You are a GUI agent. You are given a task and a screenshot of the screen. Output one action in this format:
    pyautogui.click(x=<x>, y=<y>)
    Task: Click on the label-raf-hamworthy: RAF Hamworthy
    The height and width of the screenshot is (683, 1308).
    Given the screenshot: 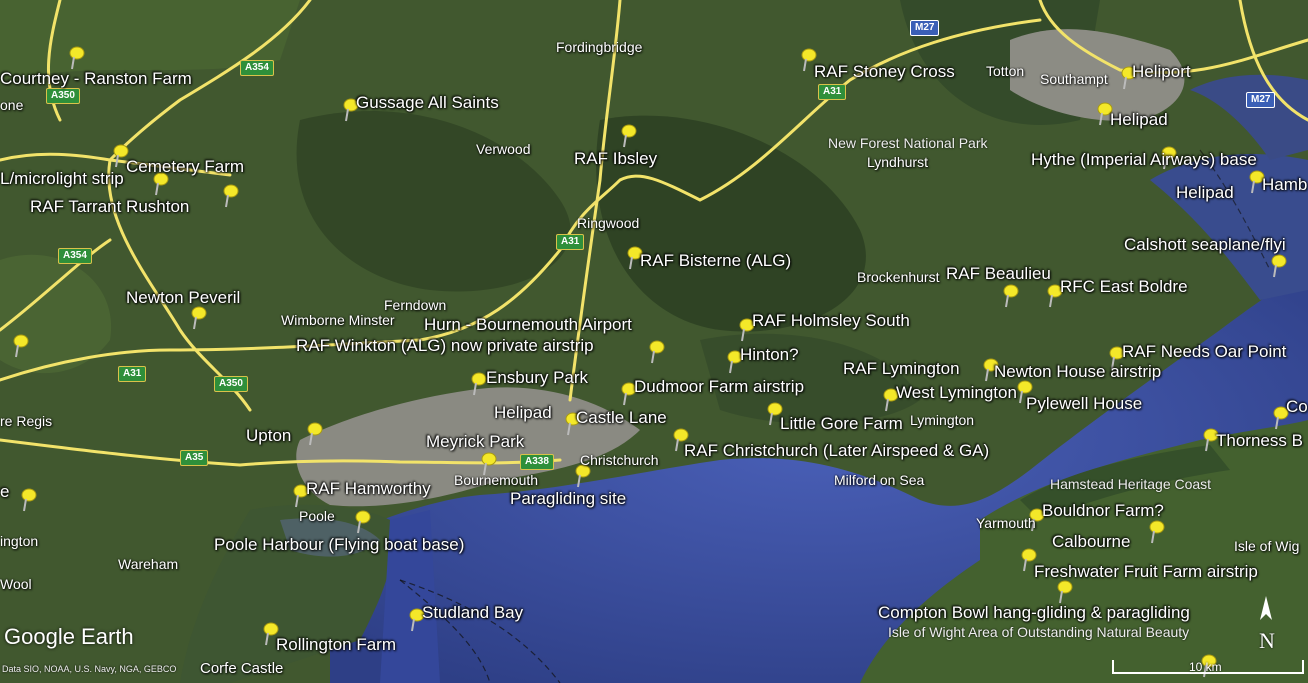 What is the action you would take?
    pyautogui.click(x=368, y=488)
    